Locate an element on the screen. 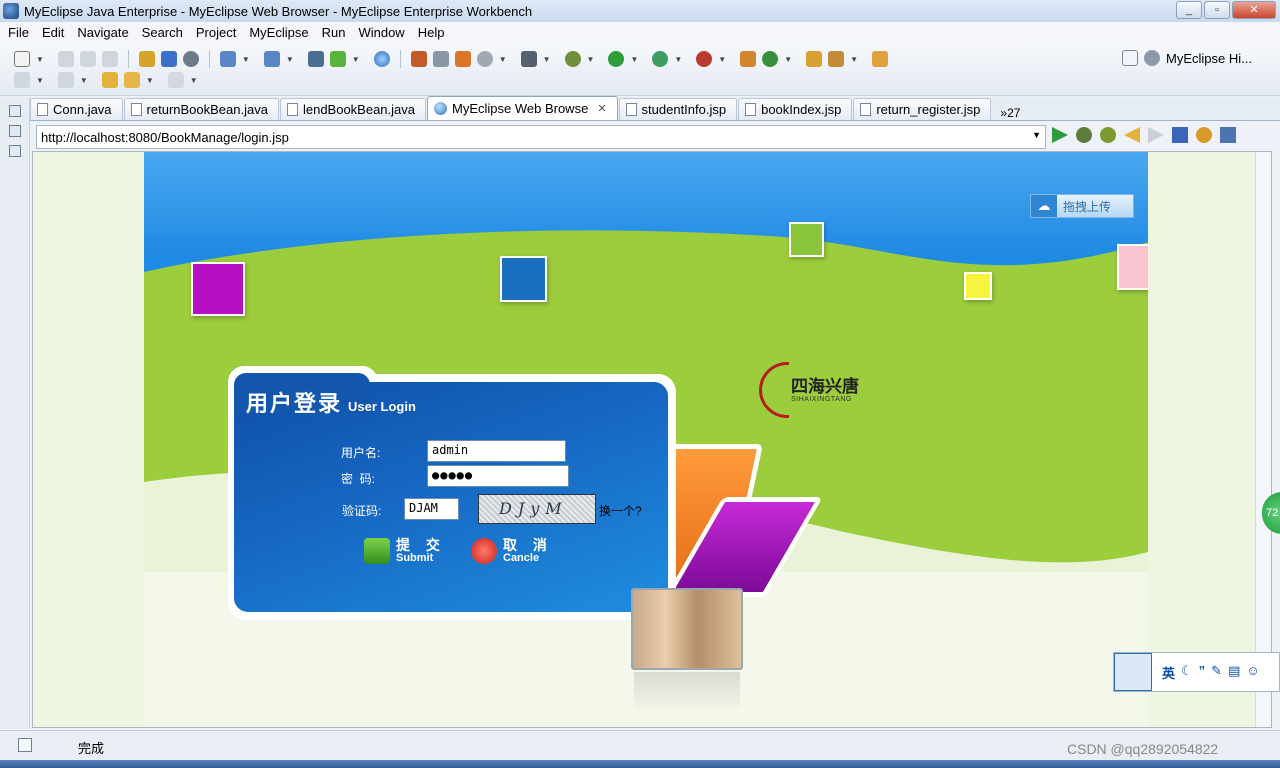 Image resolution: width=1280 pixels, height=768 pixels. forward-dropdown-icon: ▼ is located at coordinates (194, 80).